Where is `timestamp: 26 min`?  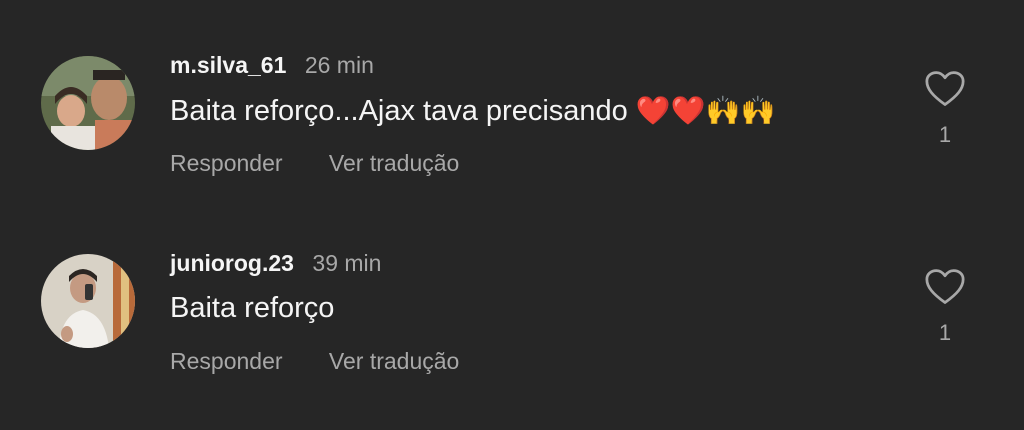
timestamp: 26 min is located at coordinates (339, 65).